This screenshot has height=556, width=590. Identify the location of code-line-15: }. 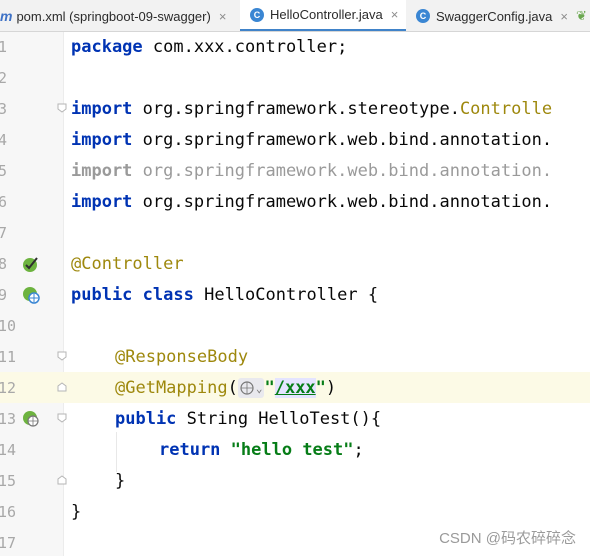
(120, 481).